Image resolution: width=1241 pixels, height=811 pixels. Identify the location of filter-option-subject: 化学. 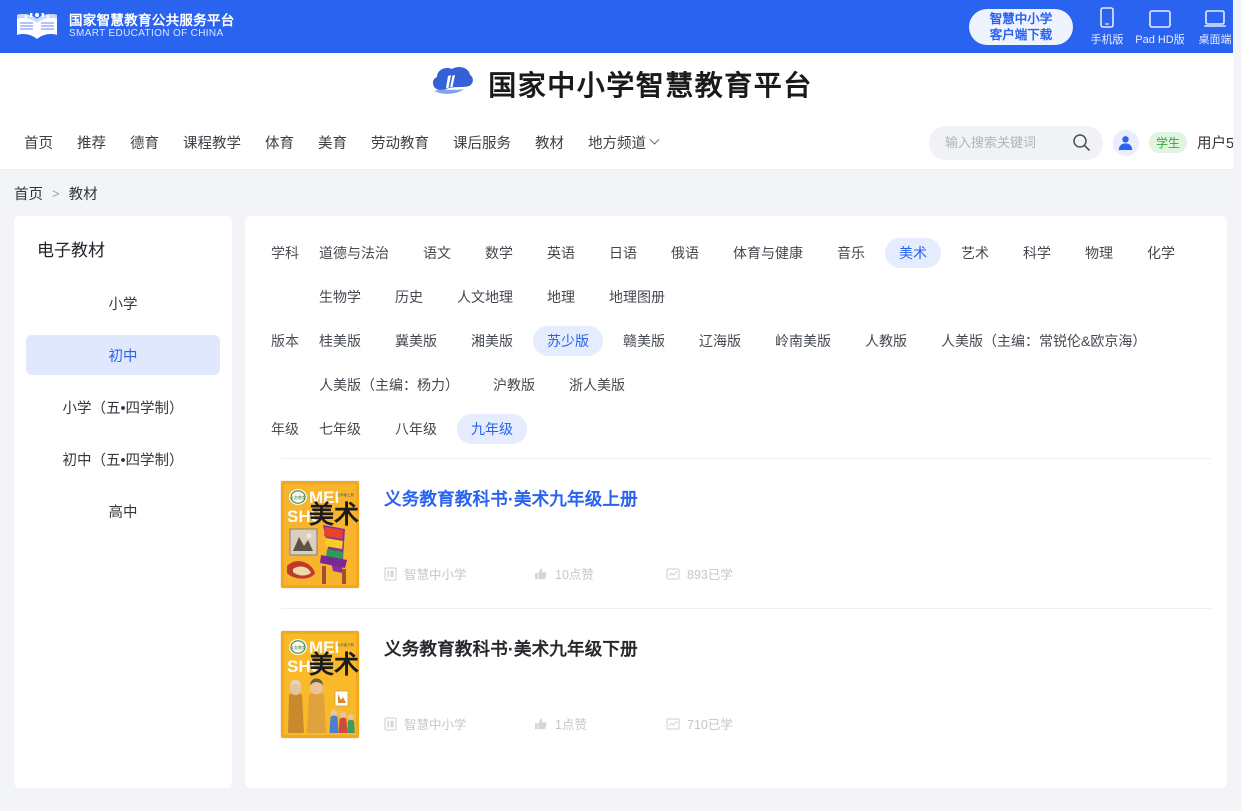
(1161, 253).